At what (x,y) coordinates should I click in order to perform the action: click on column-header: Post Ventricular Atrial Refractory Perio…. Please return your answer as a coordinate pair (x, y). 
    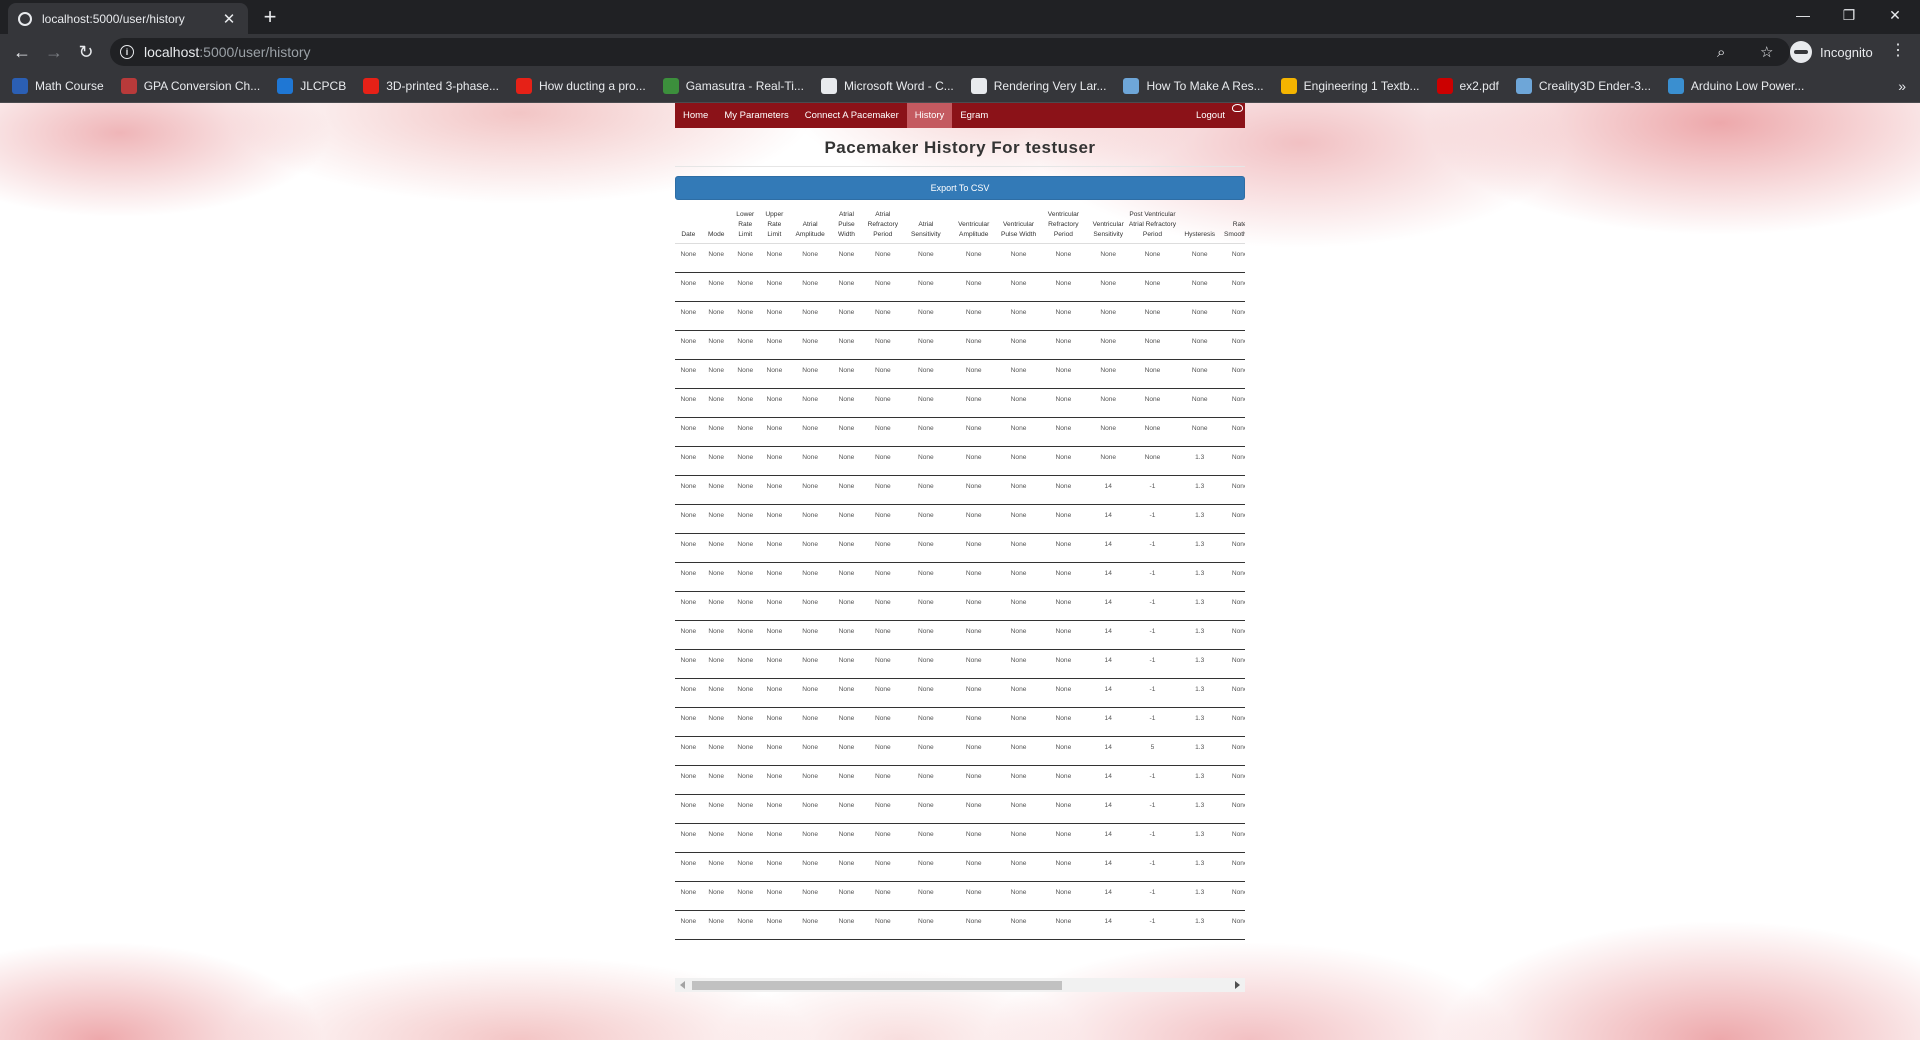
    Looking at the image, I should click on (1152, 227).